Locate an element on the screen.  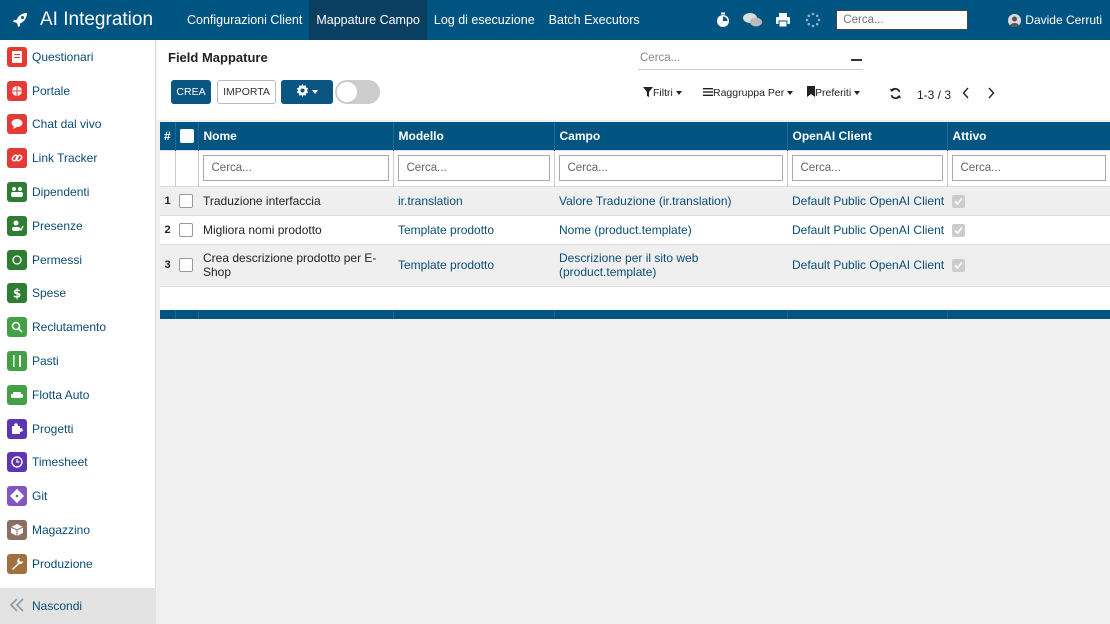
cell-nome: Migliora nomi prodotto is located at coordinates (295, 229).